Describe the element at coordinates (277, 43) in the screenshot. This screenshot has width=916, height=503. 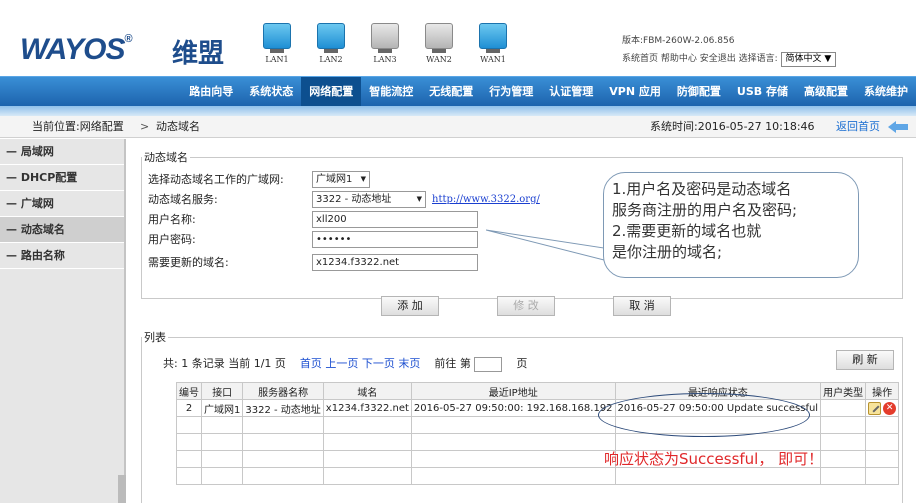
I see `port-lan1-icon: LAN1` at that location.